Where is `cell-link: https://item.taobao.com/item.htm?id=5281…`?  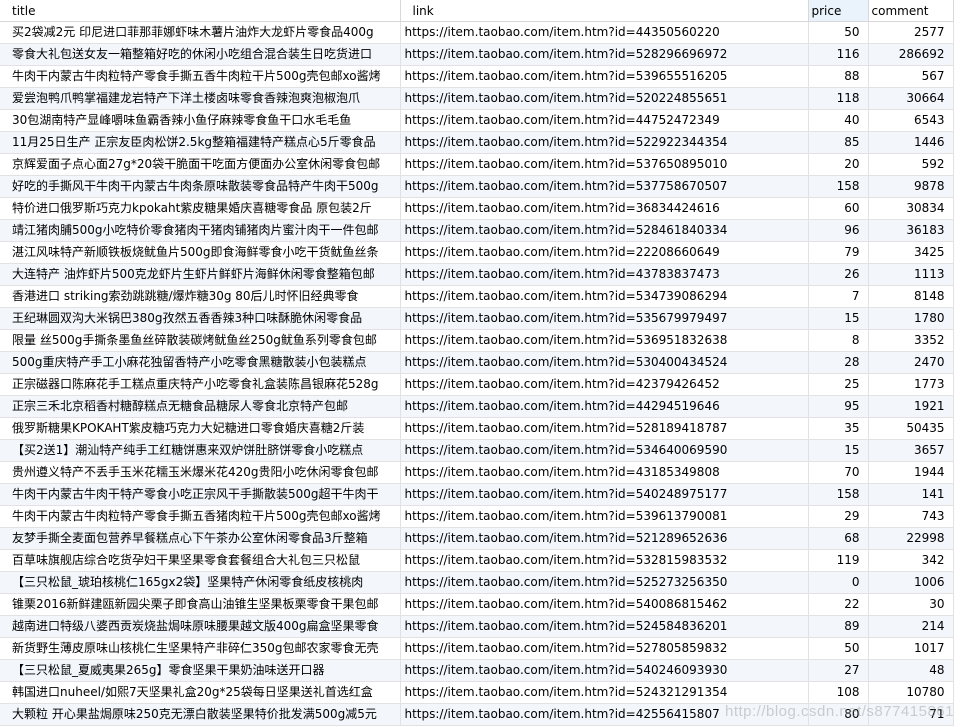 cell-link: https://item.taobao.com/item.htm?id=5281… is located at coordinates (604, 428).